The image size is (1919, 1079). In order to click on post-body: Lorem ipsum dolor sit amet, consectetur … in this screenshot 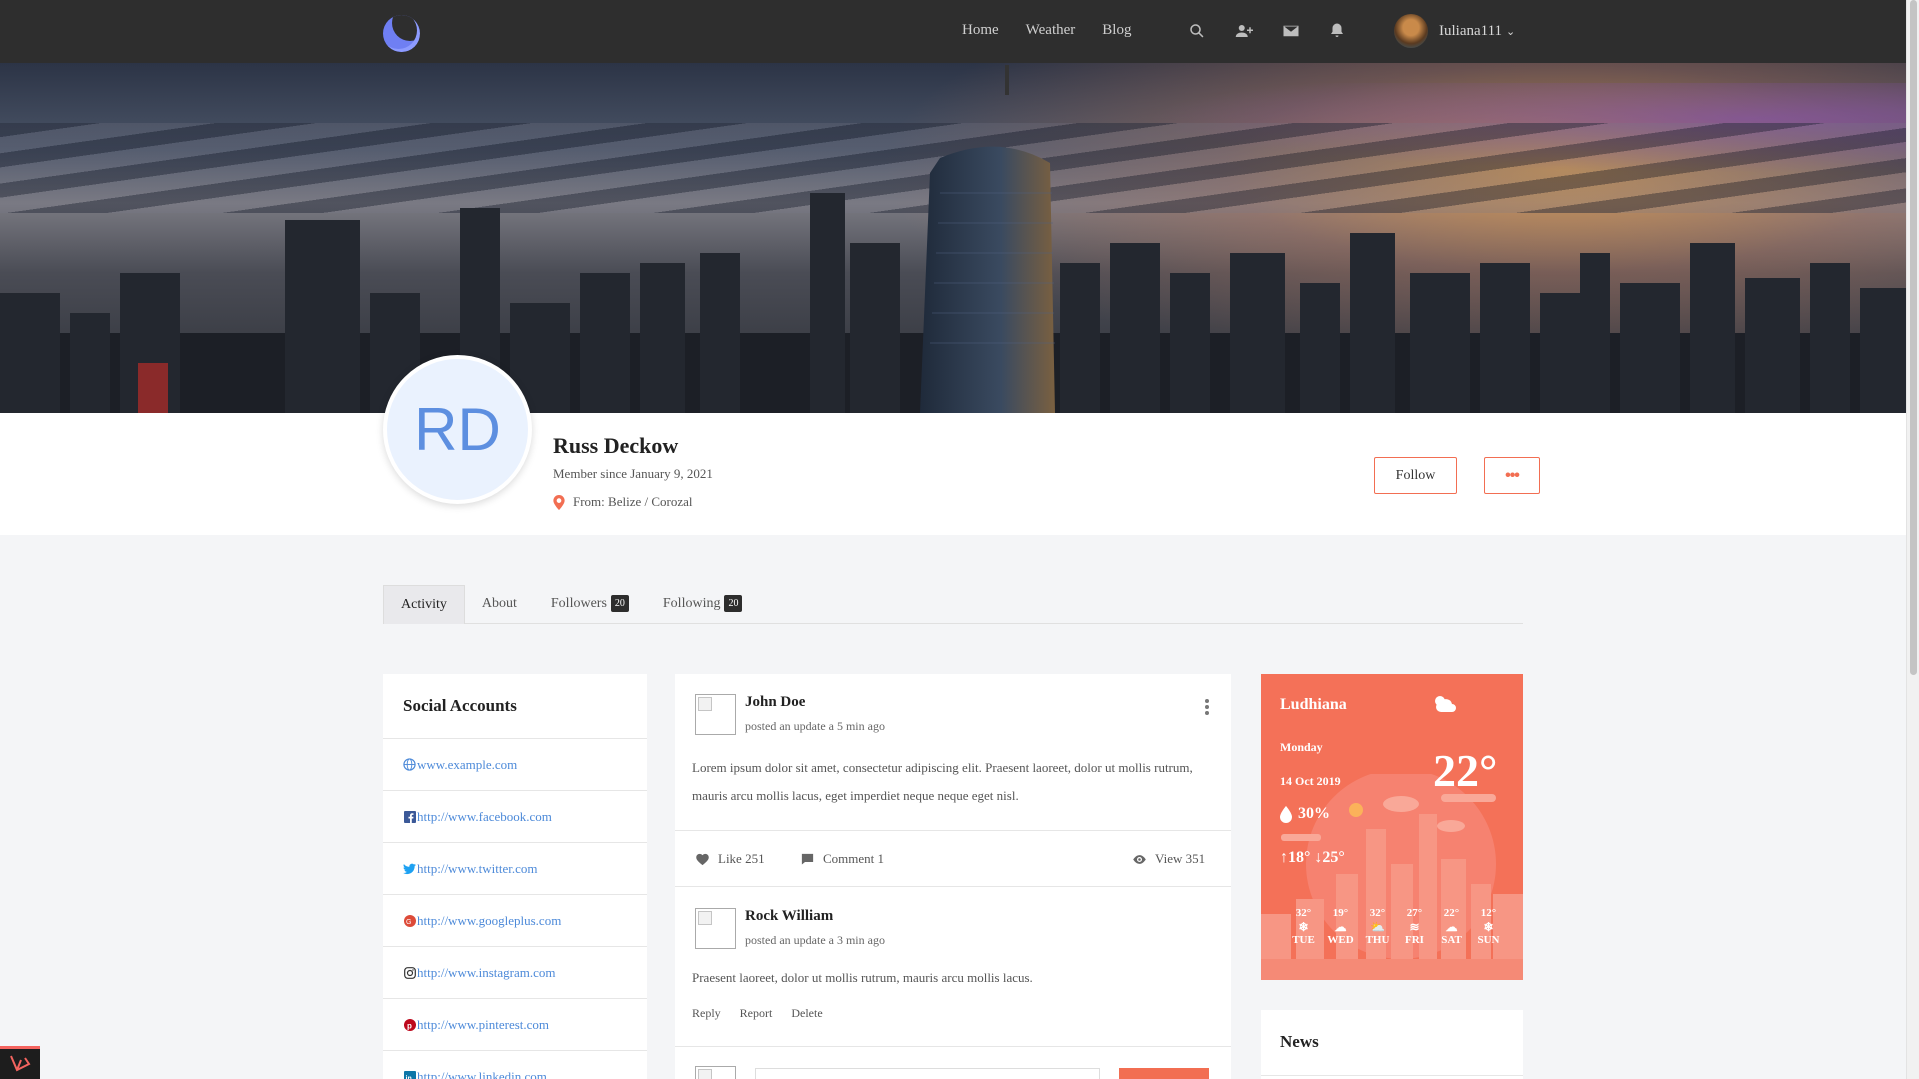, I will do `click(942, 781)`.